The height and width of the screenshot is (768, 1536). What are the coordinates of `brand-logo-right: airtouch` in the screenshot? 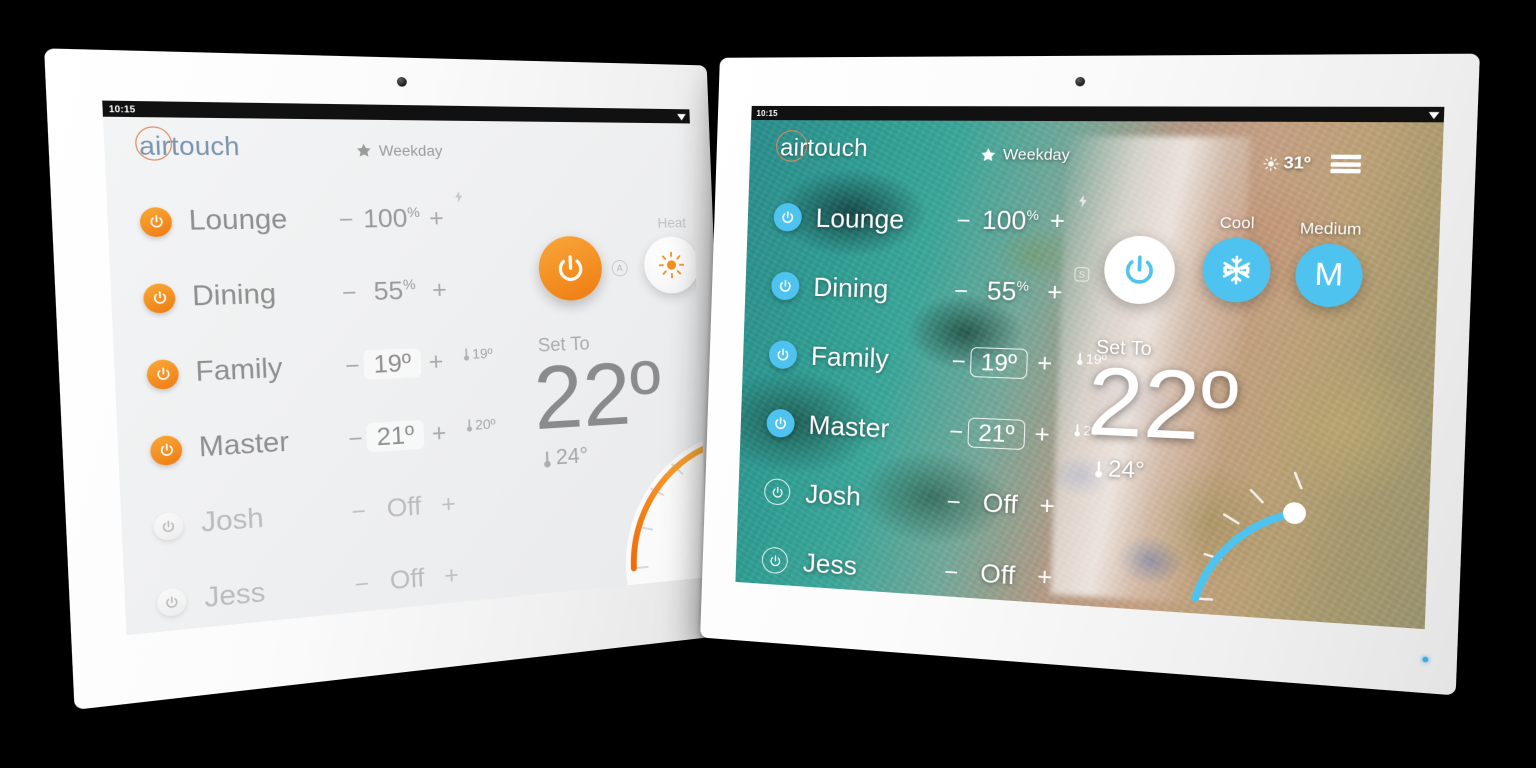 It's located at (822, 146).